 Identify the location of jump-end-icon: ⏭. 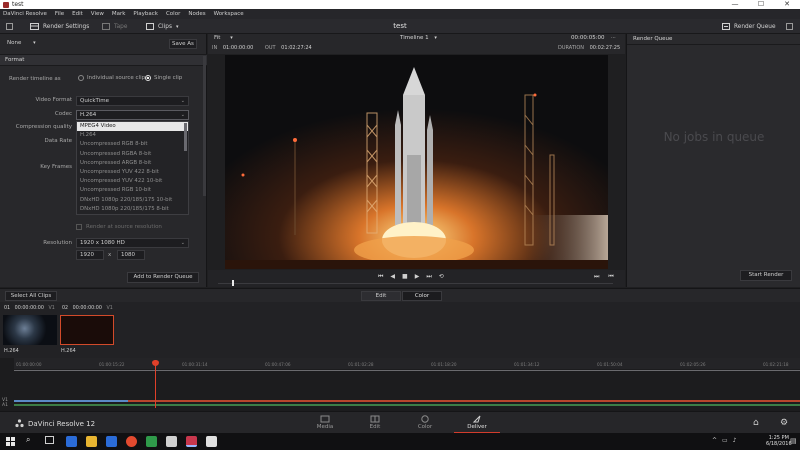
(428, 277).